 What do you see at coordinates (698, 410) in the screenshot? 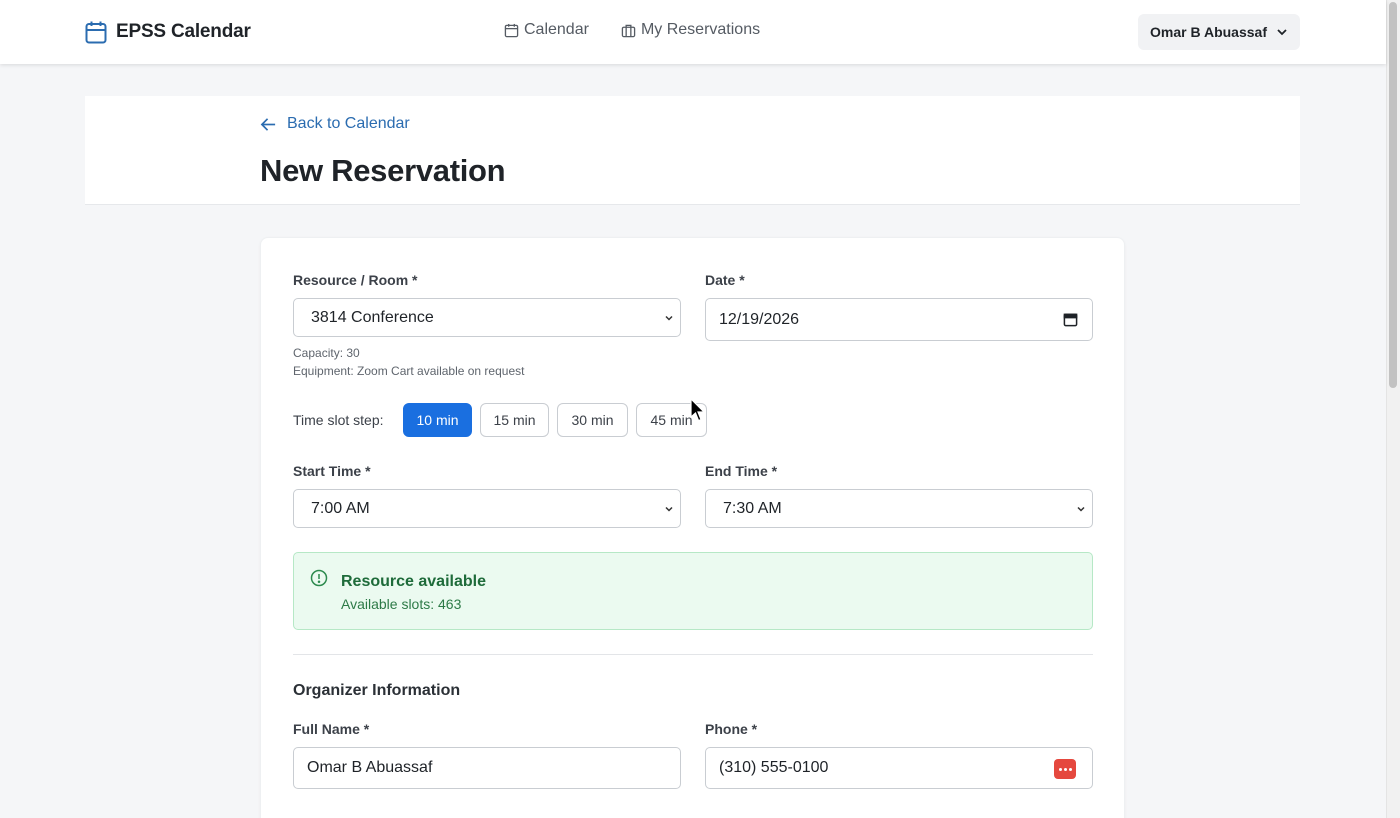
I see `mouse-cursor-icon` at bounding box center [698, 410].